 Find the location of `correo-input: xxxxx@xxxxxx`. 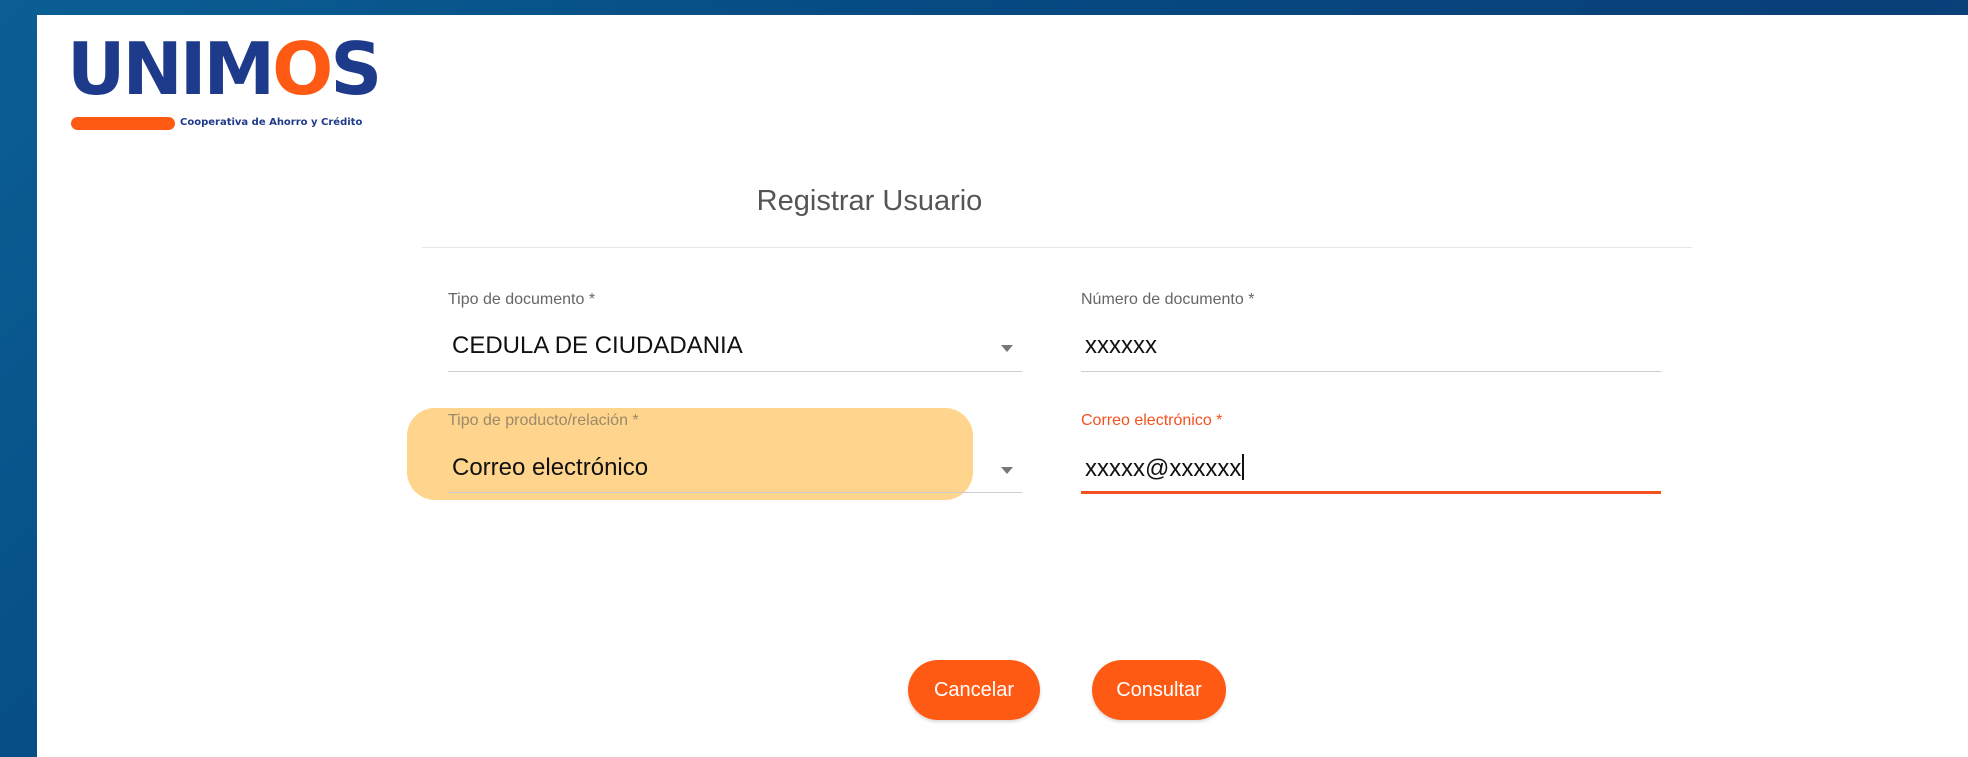

correo-input: xxxxx@xxxxxx is located at coordinates (1165, 468).